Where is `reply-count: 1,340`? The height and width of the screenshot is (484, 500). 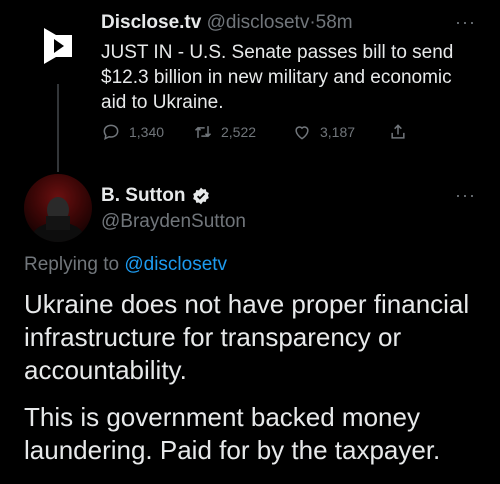 reply-count: 1,340 is located at coordinates (147, 132).